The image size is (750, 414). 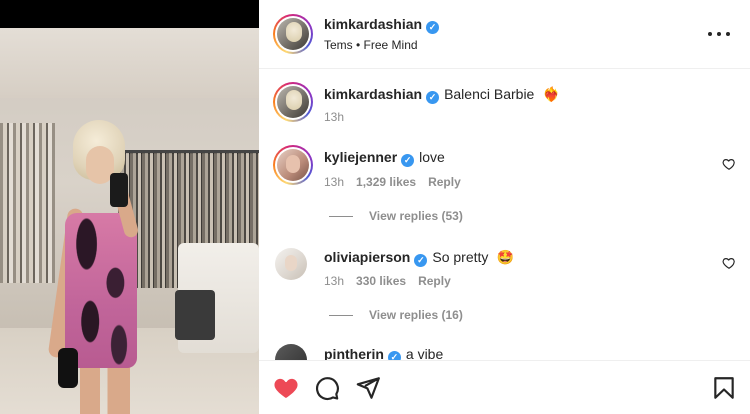 I want to click on comment-text: So pretty, so click(x=460, y=257).